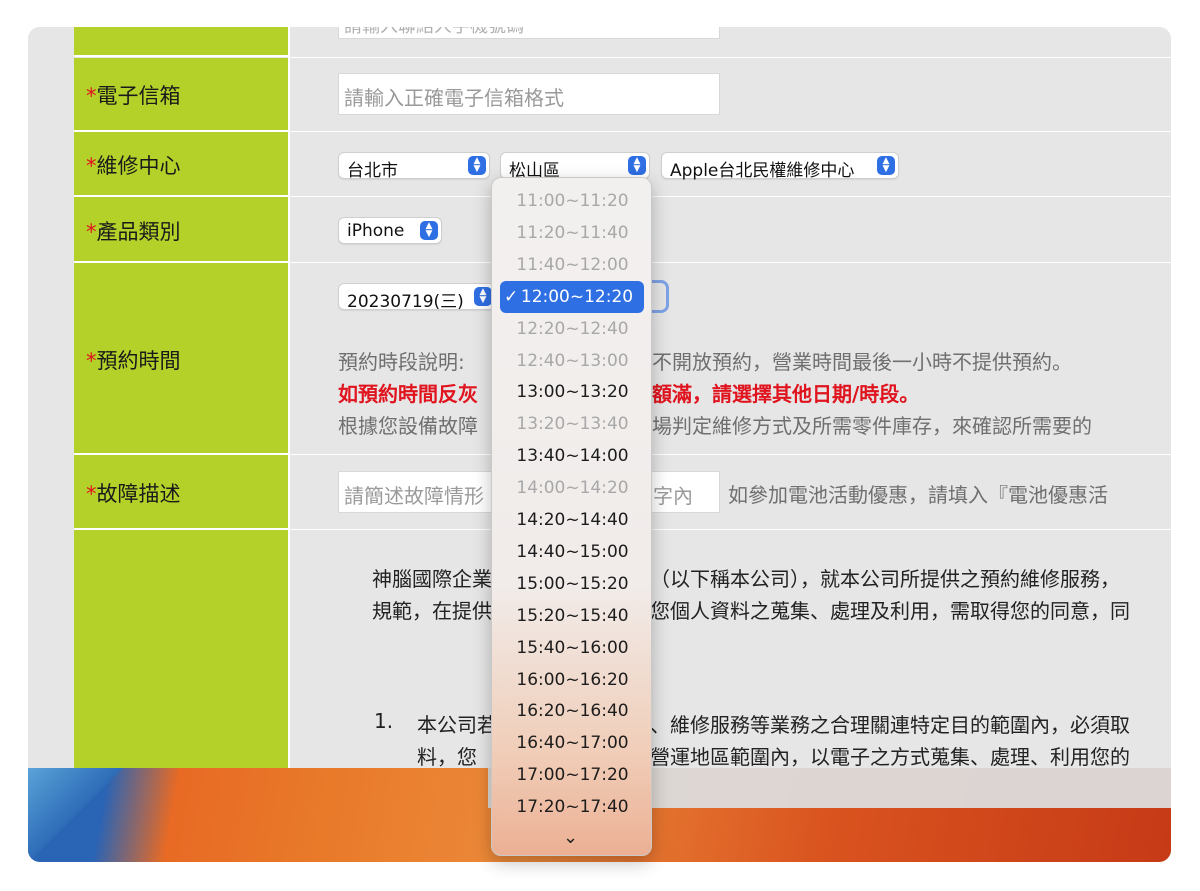  Describe the element at coordinates (289, 397) in the screenshot. I see `column-divider-right` at that location.